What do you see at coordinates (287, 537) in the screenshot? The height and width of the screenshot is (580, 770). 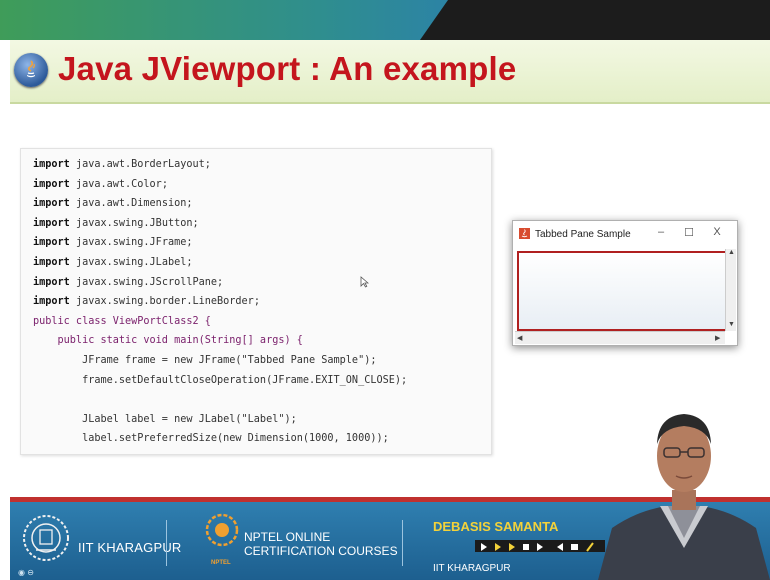 I see `nptel-line1: NPTEL ONLINE` at bounding box center [287, 537].